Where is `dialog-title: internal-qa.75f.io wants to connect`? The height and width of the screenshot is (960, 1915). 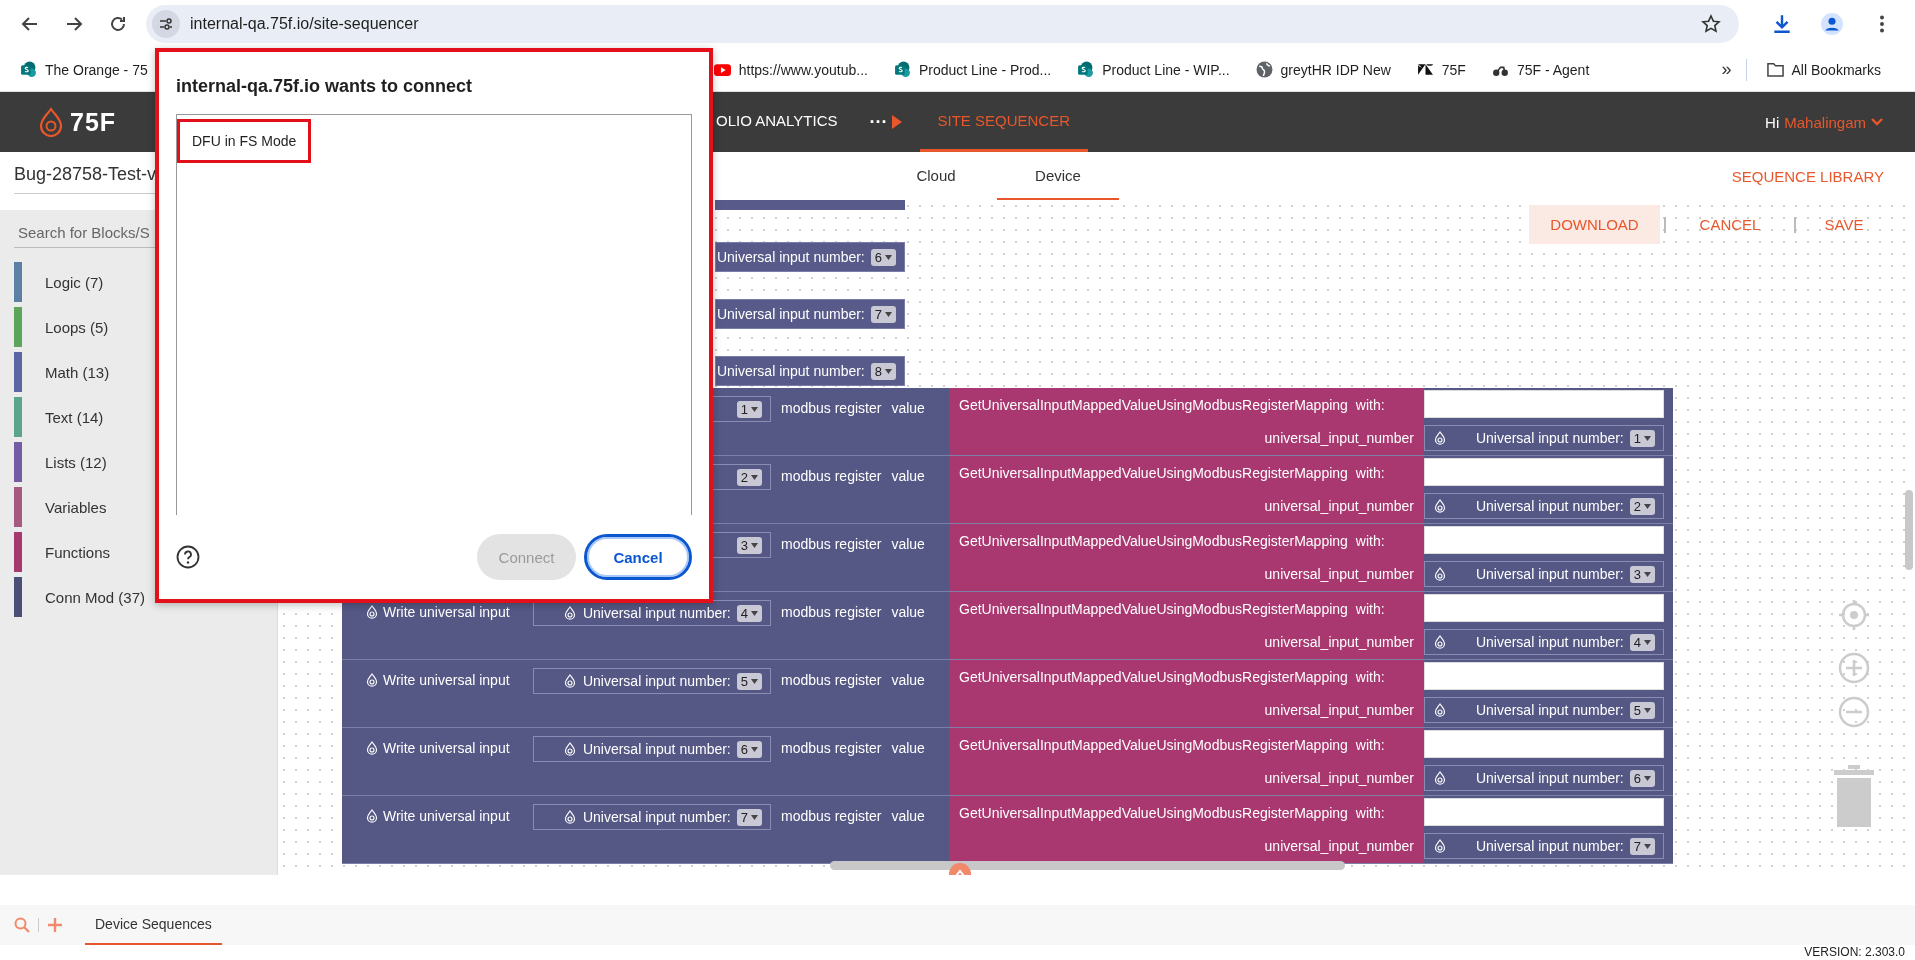 dialog-title: internal-qa.75f.io wants to connect is located at coordinates (325, 87).